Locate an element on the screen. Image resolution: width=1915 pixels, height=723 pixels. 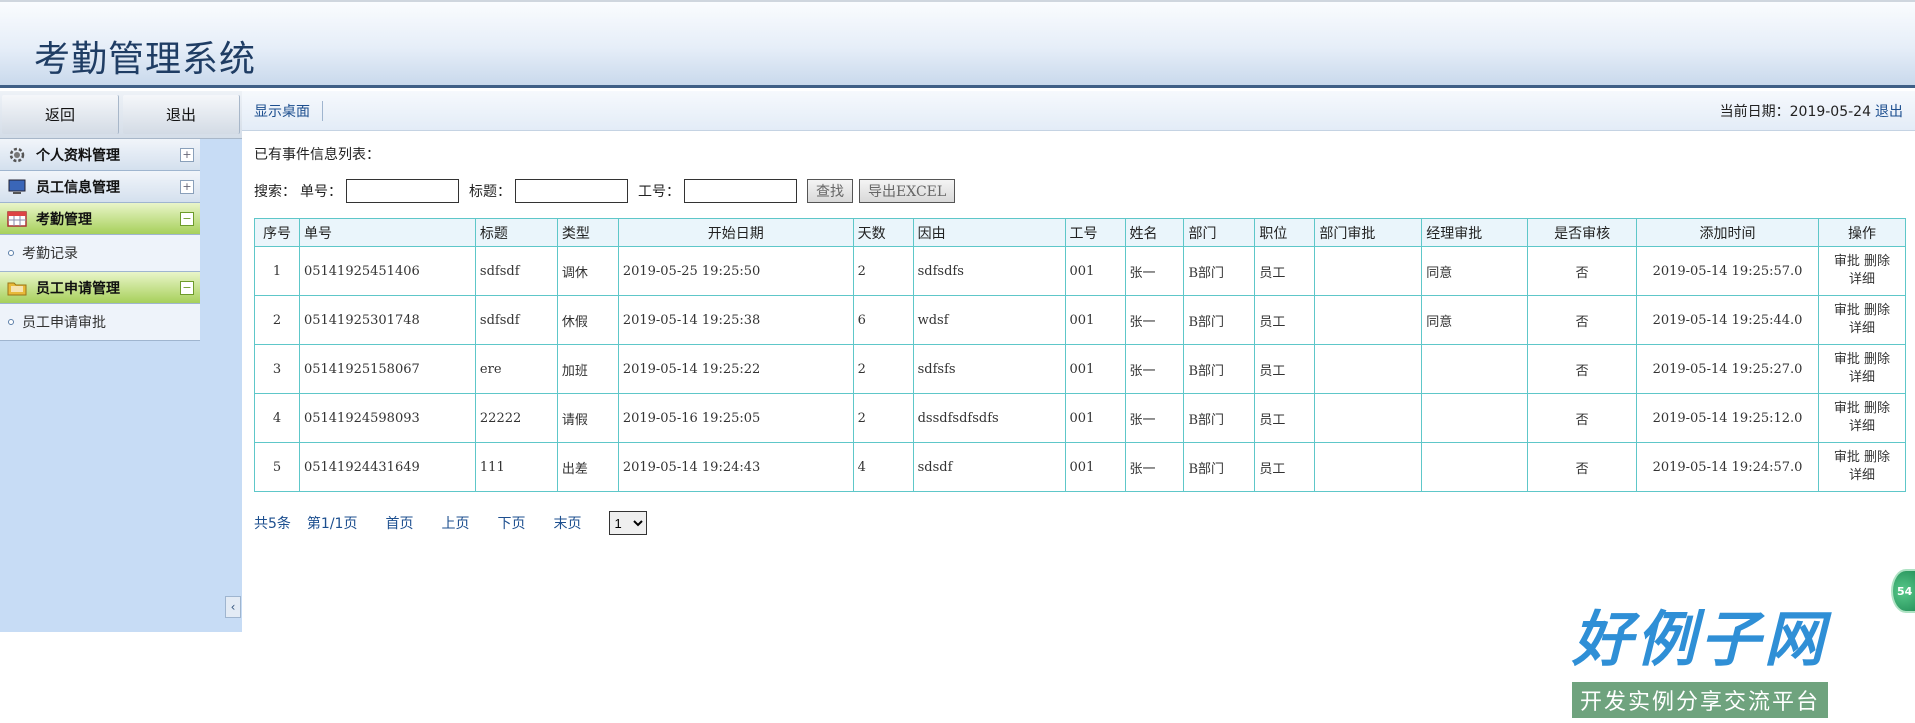
menu-employee-info: 员工信息管理 + is located at coordinates (100, 187).